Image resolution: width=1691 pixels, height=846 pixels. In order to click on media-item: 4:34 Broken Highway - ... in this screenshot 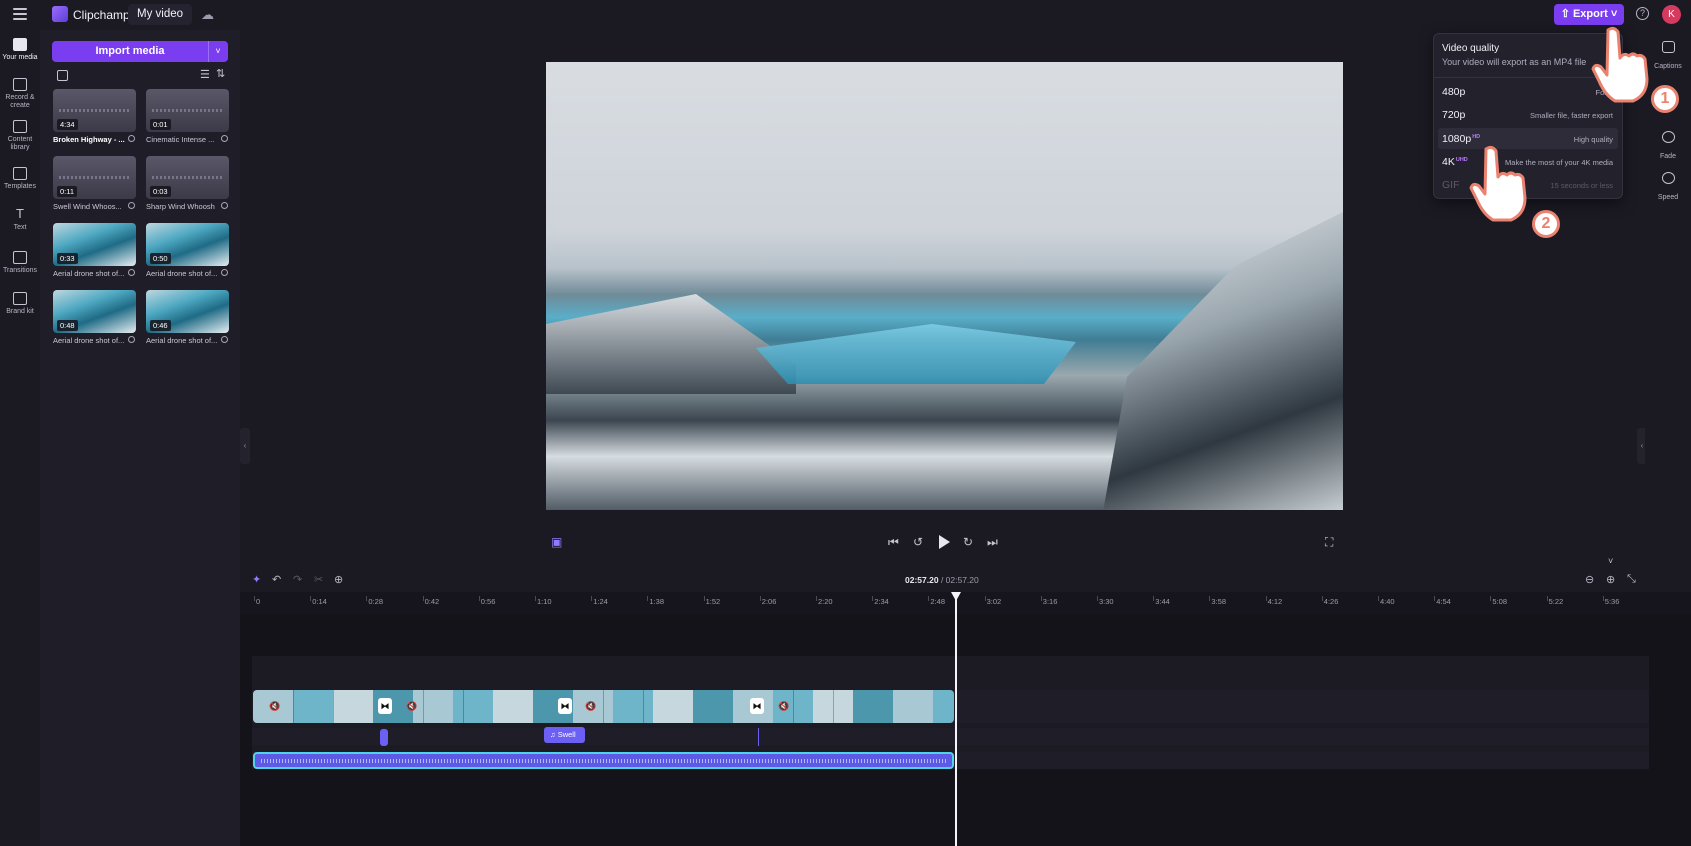, I will do `click(94, 116)`.